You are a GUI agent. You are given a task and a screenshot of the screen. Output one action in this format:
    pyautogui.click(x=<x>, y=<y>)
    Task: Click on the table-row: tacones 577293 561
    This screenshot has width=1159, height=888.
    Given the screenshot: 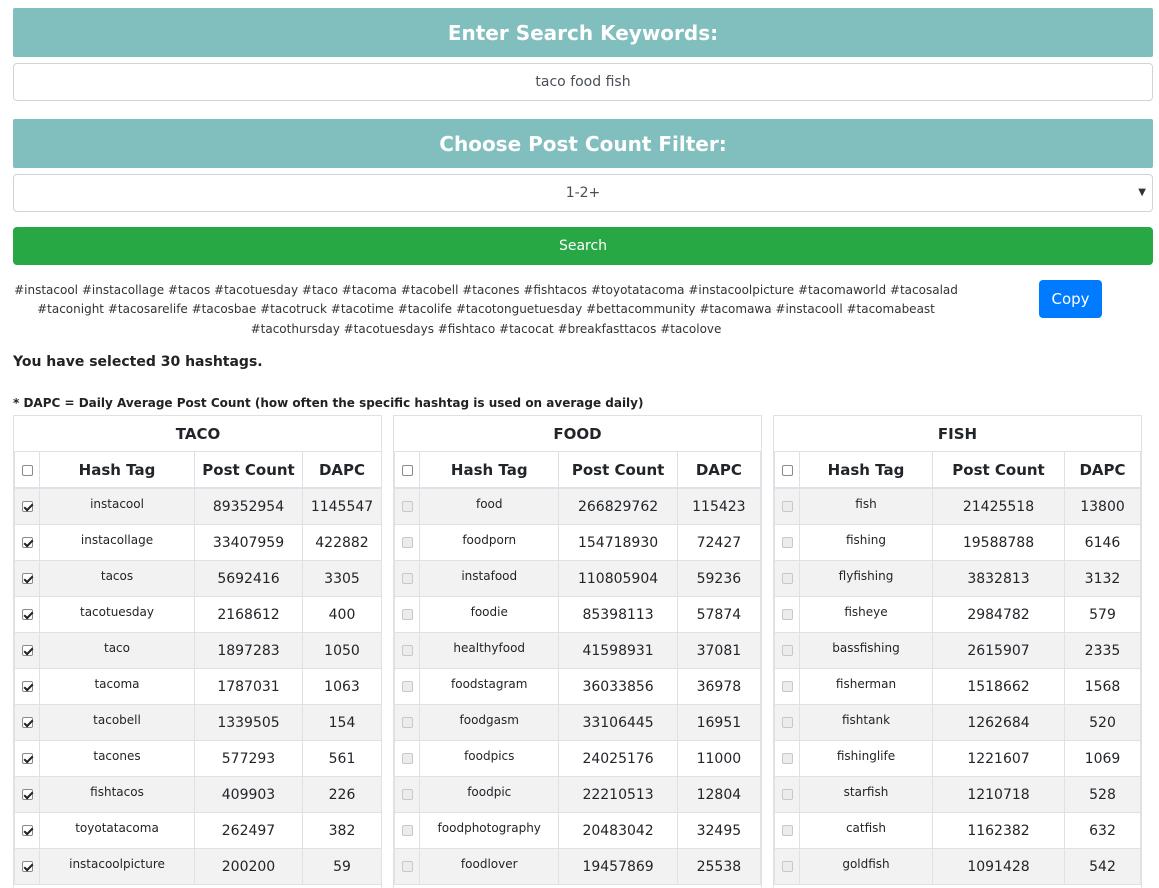 What is the action you would take?
    pyautogui.click(x=197, y=758)
    